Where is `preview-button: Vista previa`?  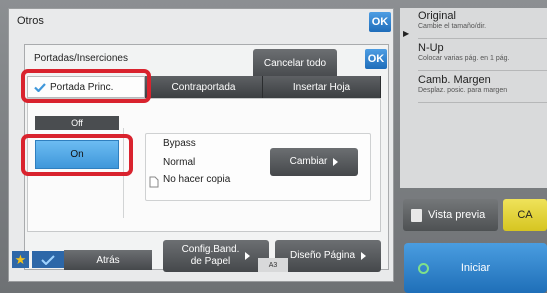
preview-button: Vista previa is located at coordinates (450, 215).